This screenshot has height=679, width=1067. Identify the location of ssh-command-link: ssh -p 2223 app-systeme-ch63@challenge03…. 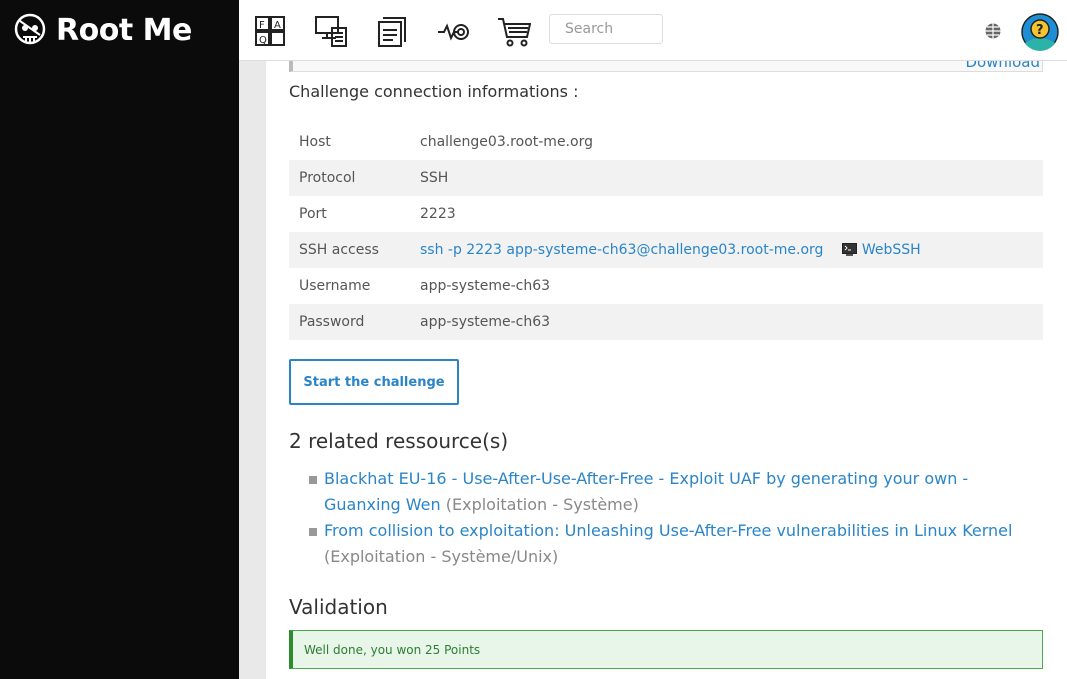
(621, 250).